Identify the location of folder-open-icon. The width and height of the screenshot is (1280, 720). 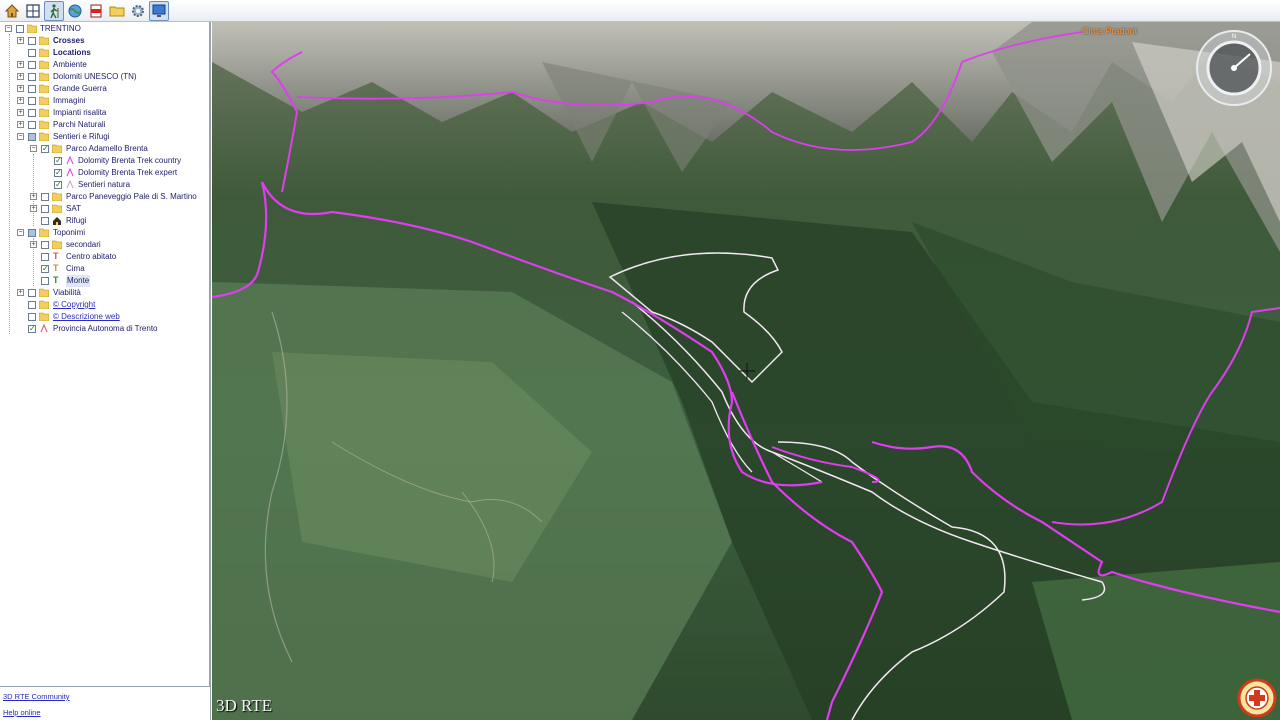
(44, 232).